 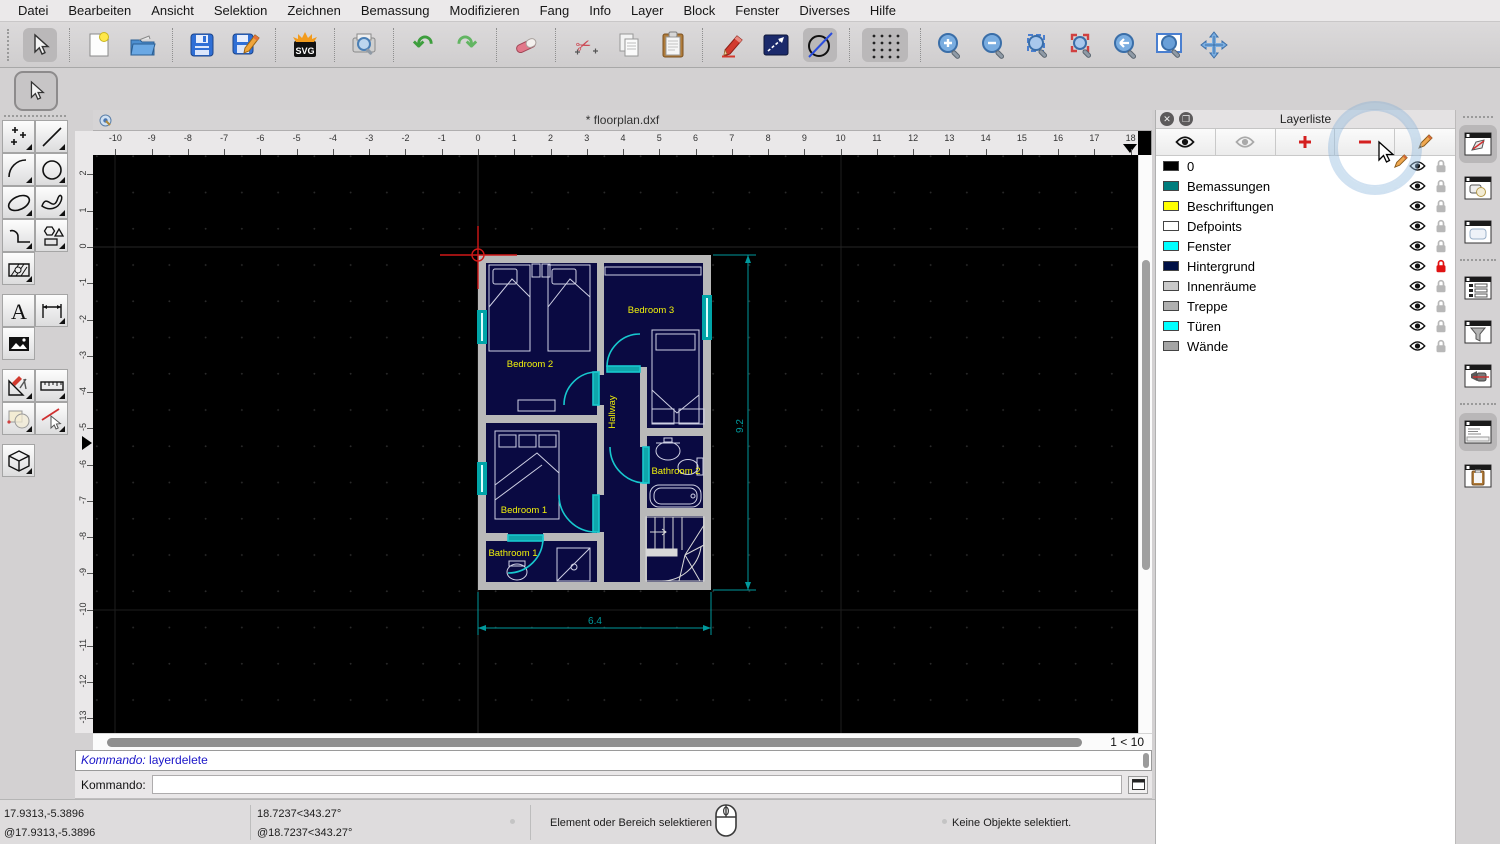 I want to click on toggle-selection-filter-button, so click(x=1478, y=332).